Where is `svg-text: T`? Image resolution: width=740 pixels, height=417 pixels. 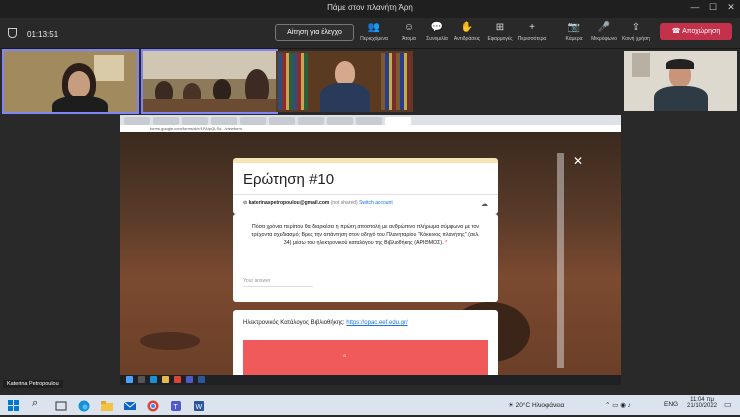
svg-text: T is located at coordinates (176, 407).